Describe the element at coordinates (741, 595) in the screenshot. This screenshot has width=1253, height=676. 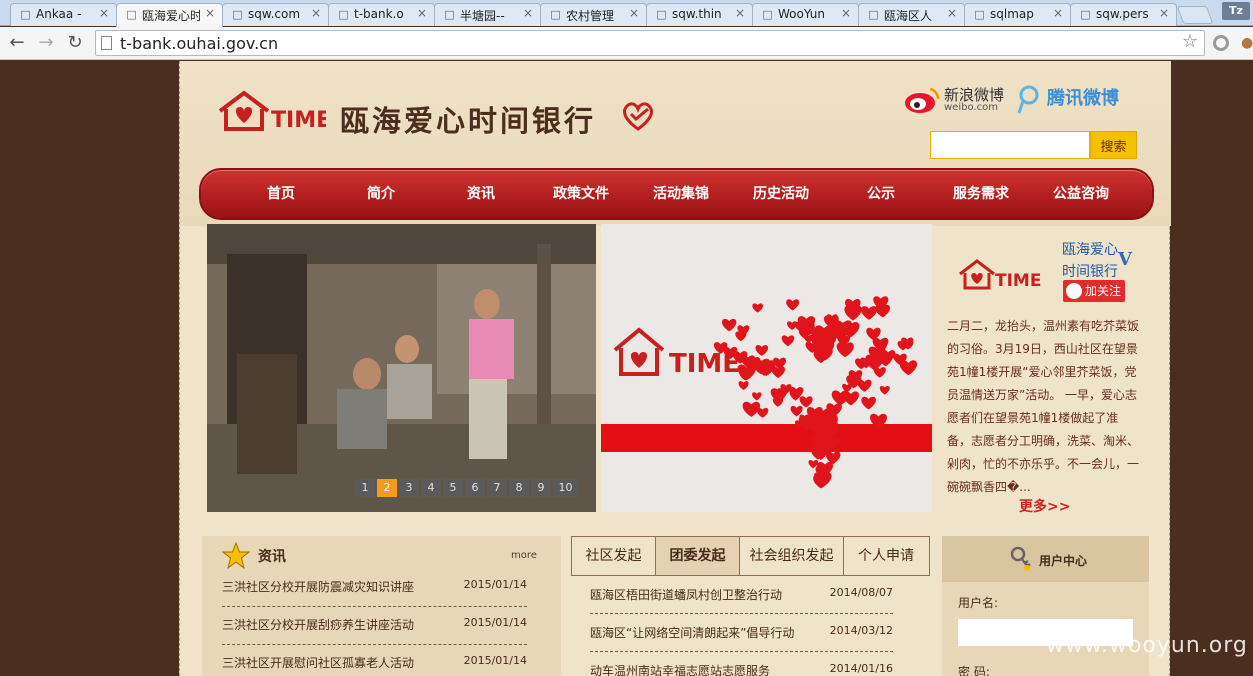
I see `activity-item: 瓯海区梧田街道蟠凤村创卫整治行动 2014/08/07` at that location.